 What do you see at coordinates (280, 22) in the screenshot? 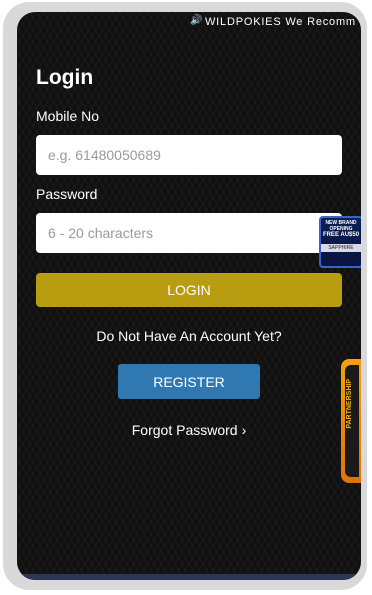
I see `ticker-text: WILDPOKIES We Recomm` at bounding box center [280, 22].